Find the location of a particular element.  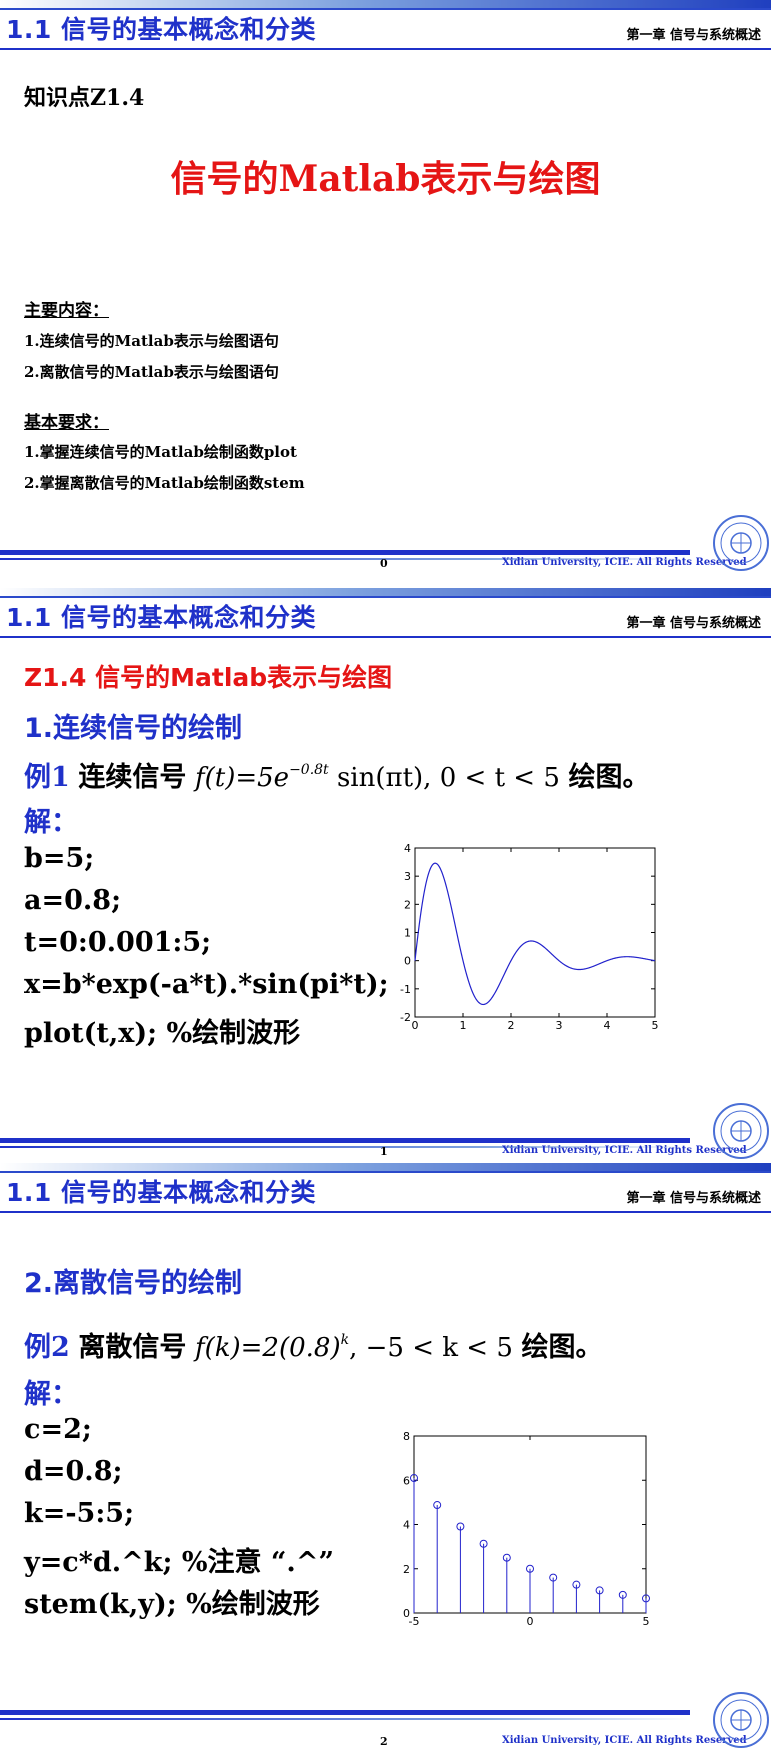

x-tick-label: 3 is located at coordinates (559, 1025).